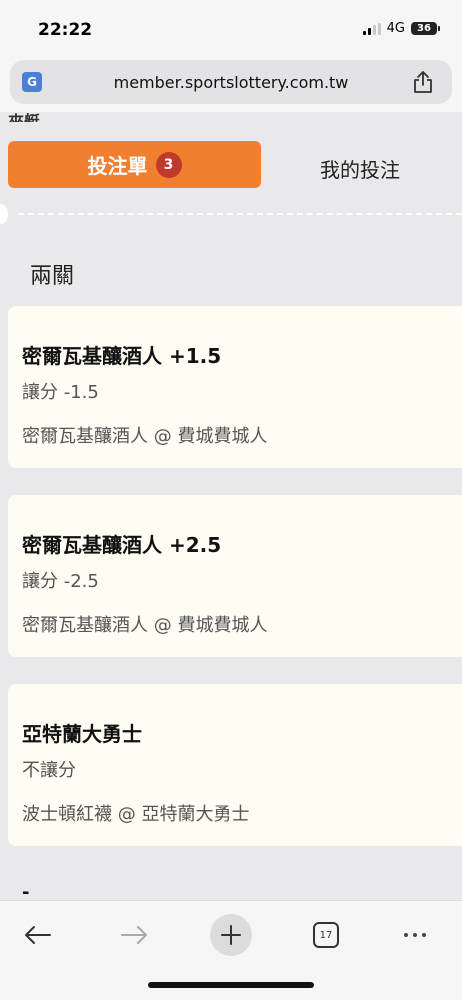  What do you see at coordinates (52, 276) in the screenshot?
I see `parlay-title: 兩關` at bounding box center [52, 276].